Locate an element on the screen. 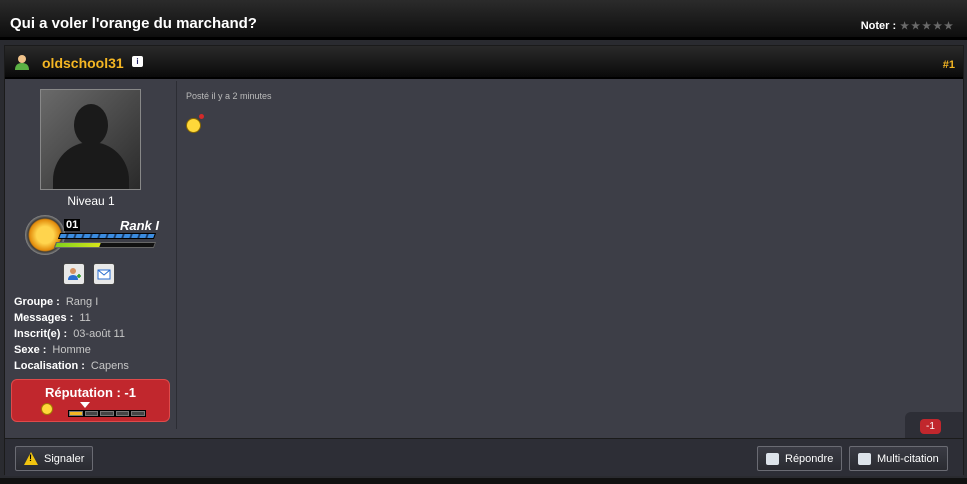  post-number-link: #1 is located at coordinates (949, 65).